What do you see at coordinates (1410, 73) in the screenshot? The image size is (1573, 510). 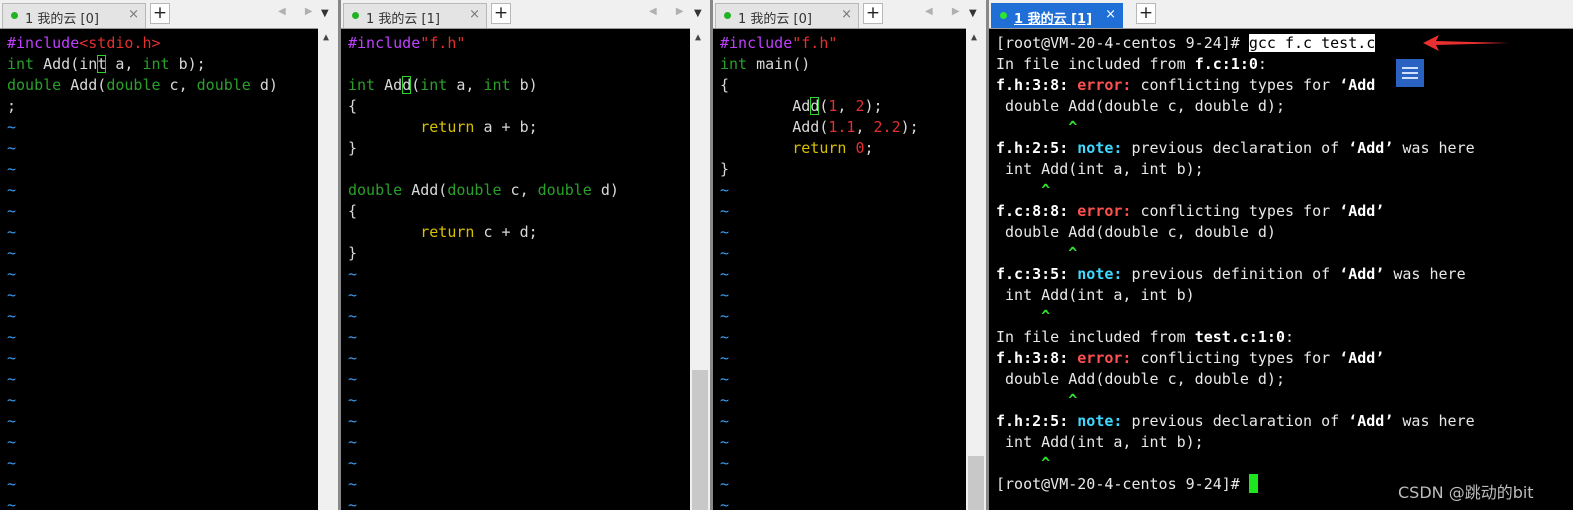 I see `notes-icon` at bounding box center [1410, 73].